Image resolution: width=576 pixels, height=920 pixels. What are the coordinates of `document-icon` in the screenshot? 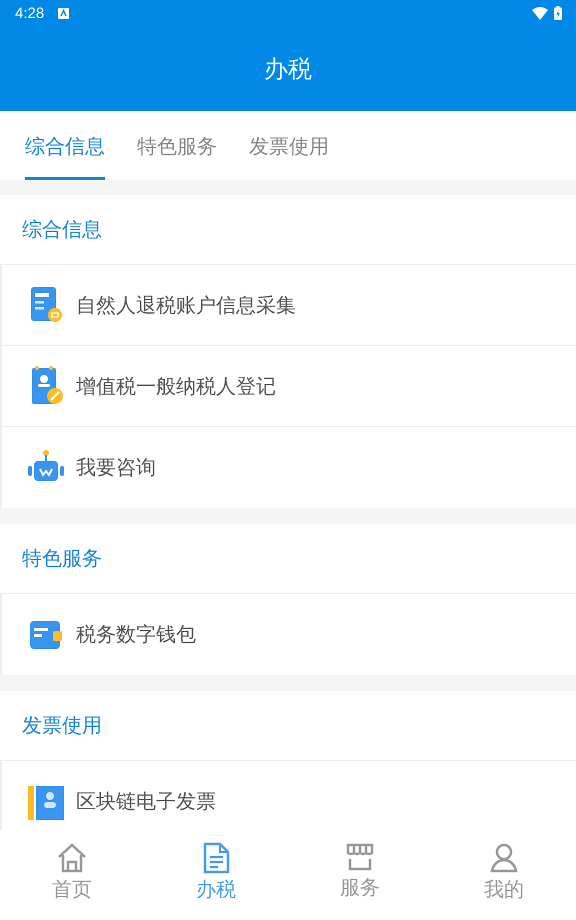 It's located at (216, 858).